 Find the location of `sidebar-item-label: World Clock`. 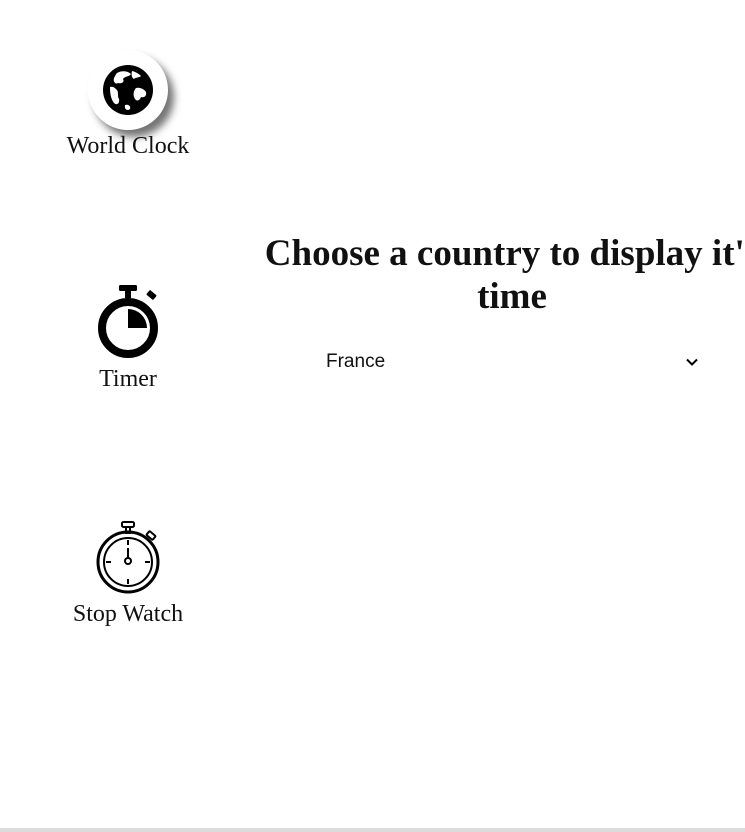

sidebar-item-label: World Clock is located at coordinates (128, 146).